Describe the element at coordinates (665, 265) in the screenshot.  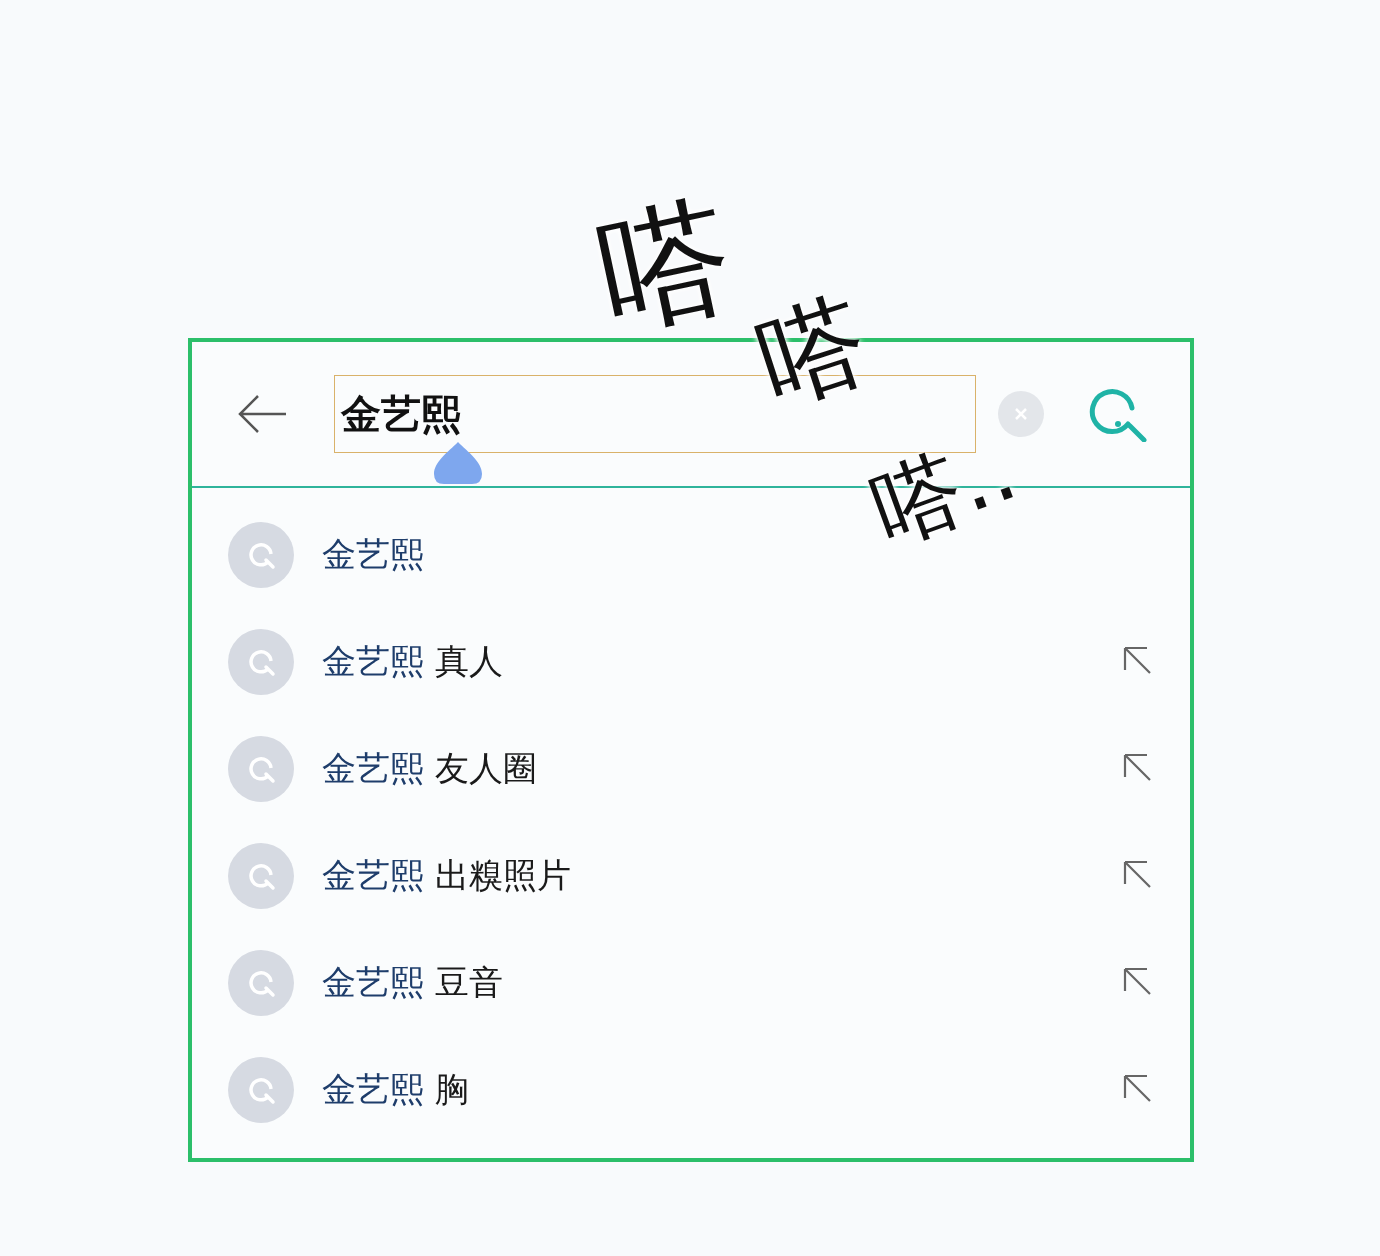
I see `sound-effect-text: 嗒` at that location.